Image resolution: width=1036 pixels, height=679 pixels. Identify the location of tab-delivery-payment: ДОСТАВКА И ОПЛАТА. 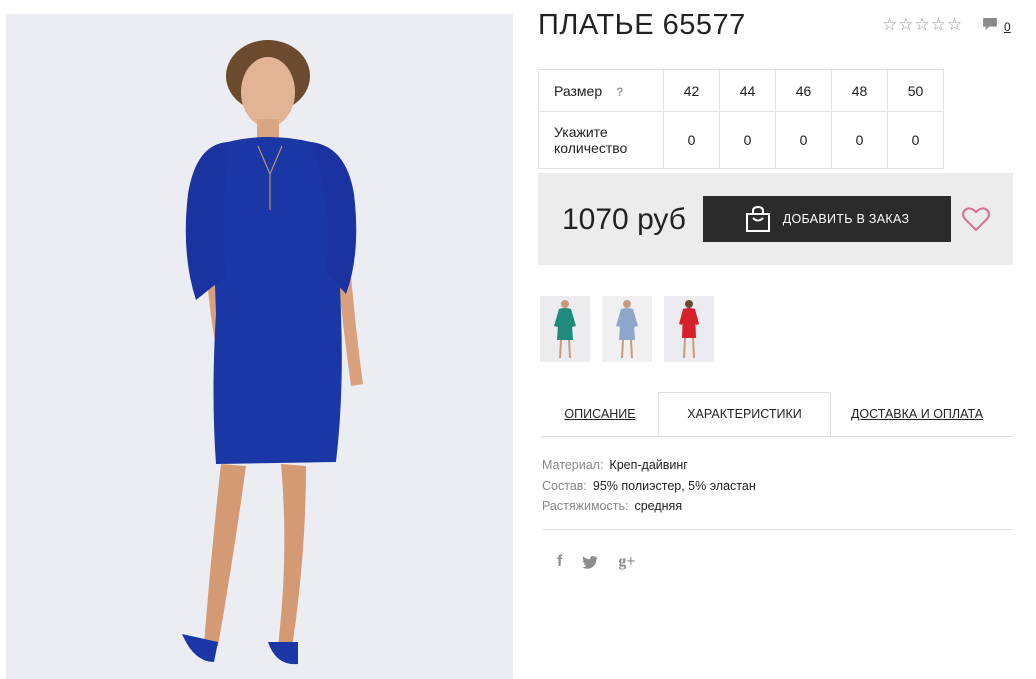
(917, 414).